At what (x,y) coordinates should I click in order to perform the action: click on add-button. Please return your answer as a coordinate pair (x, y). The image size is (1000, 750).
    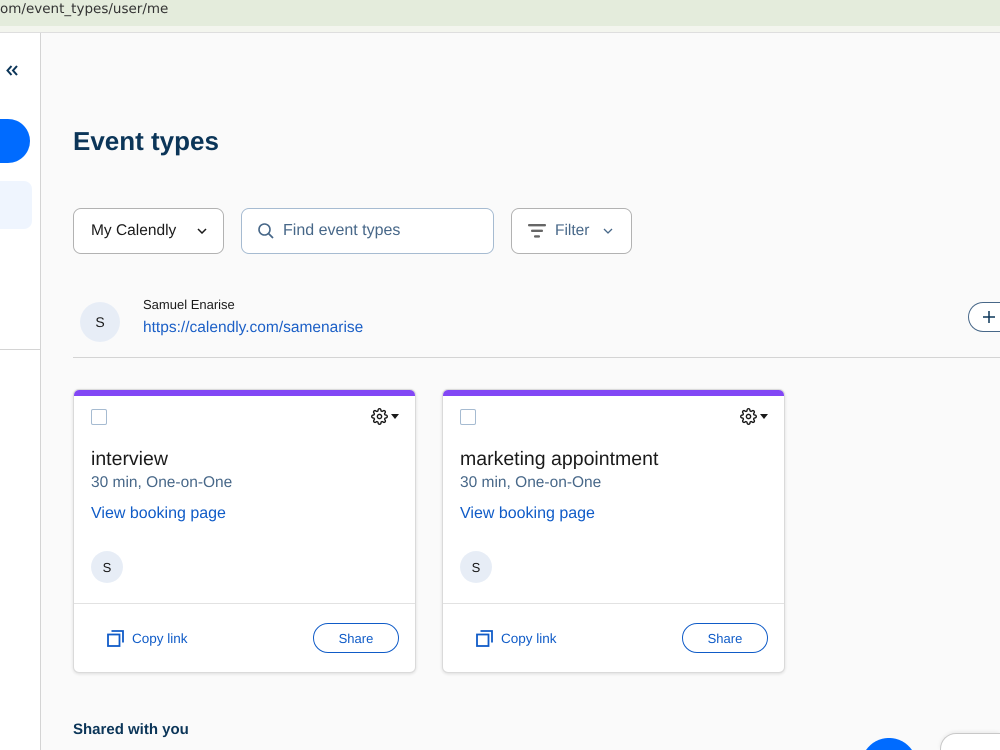
    Looking at the image, I should click on (984, 317).